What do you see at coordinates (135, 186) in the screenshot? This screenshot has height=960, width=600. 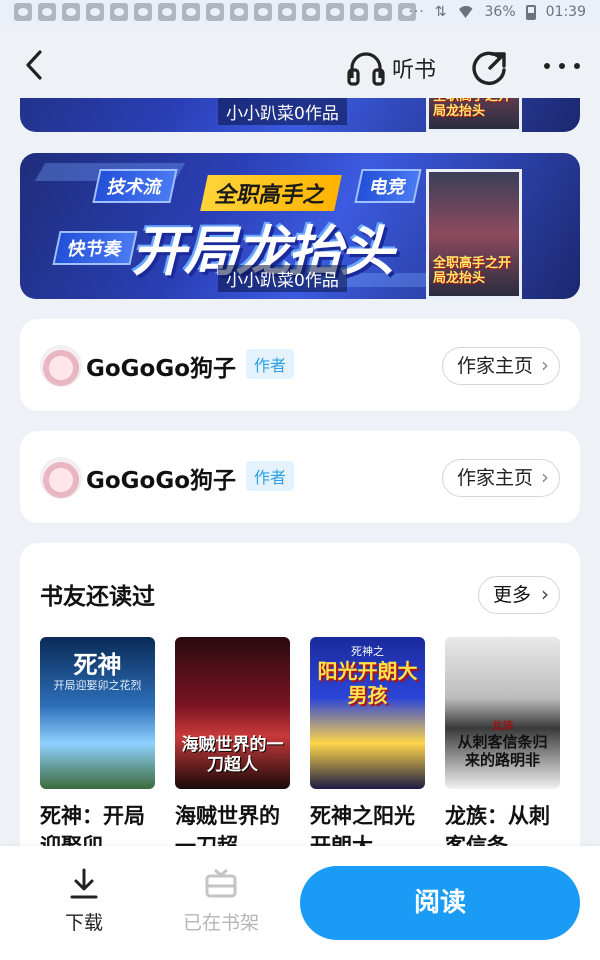 I see `banner-tag: 技术流` at bounding box center [135, 186].